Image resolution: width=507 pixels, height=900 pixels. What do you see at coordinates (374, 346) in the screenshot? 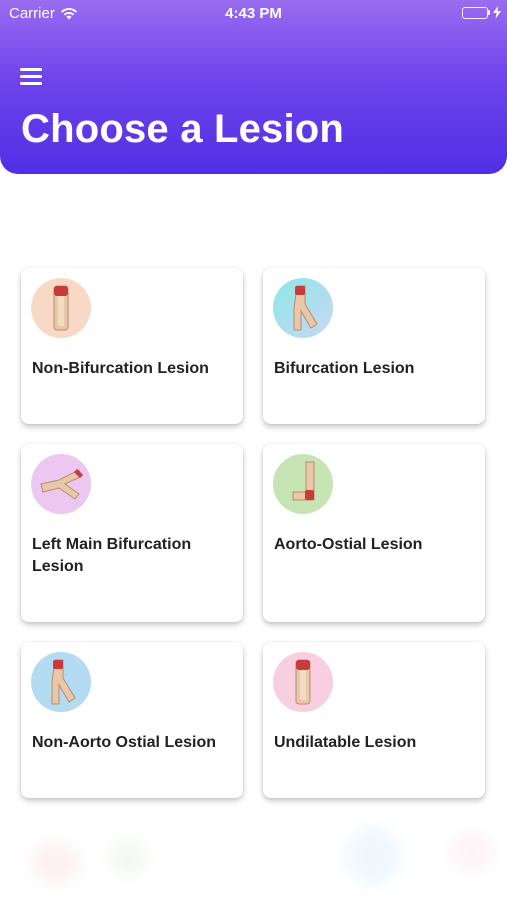
I see `lesion-card-bifurcation: Bifurcation Lesion` at bounding box center [374, 346].